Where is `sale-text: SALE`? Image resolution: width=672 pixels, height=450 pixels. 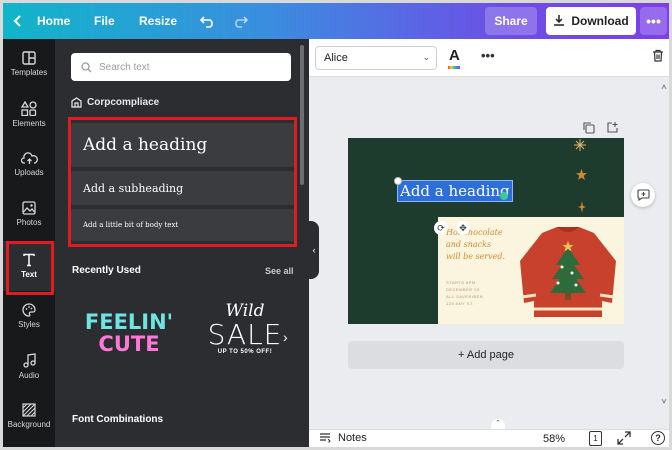 sale-text: SALE is located at coordinates (245, 334).